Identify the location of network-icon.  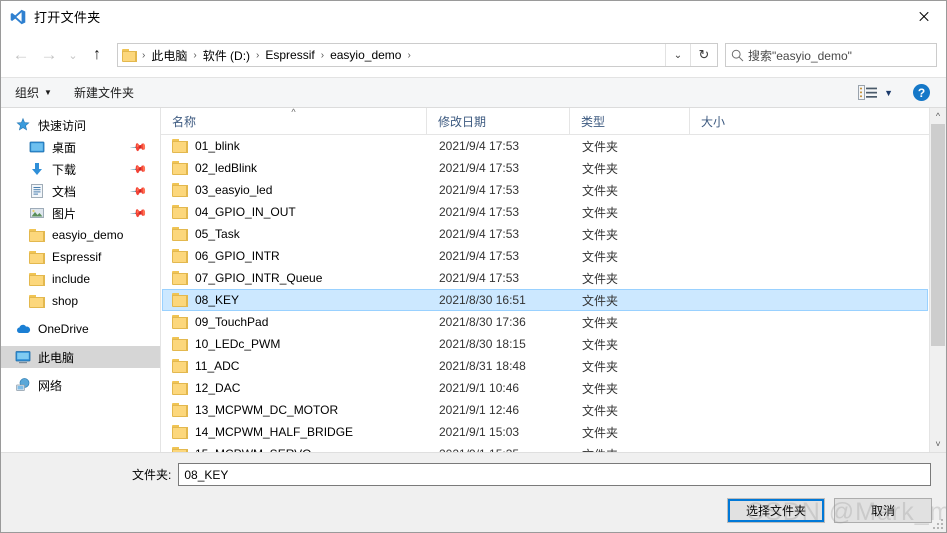
(23, 385).